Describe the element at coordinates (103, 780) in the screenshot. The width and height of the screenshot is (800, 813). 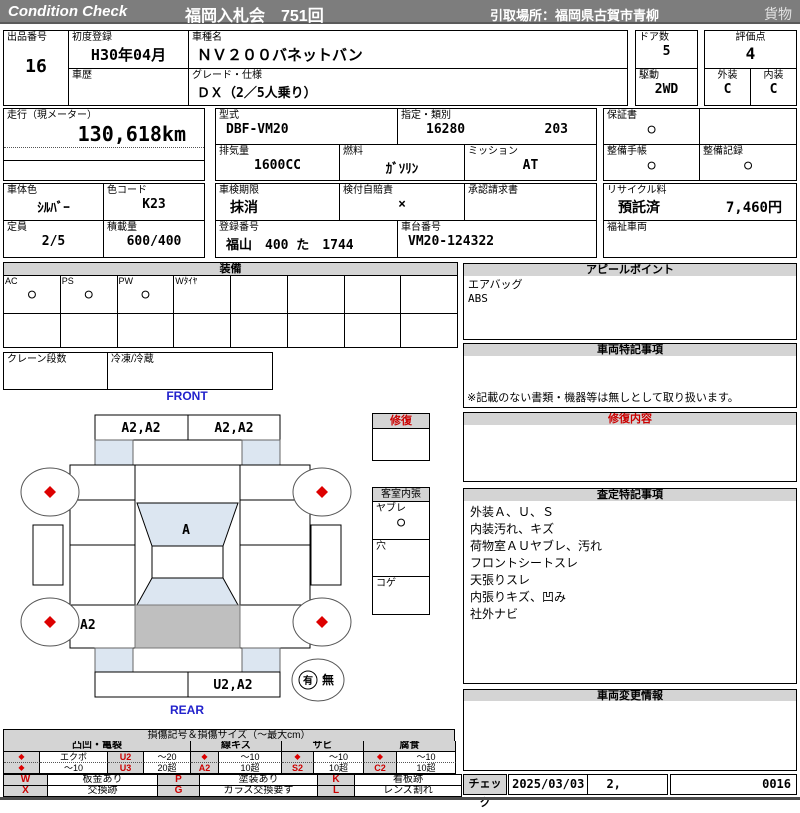
I see `legend-code-desc: 板金あり` at that location.